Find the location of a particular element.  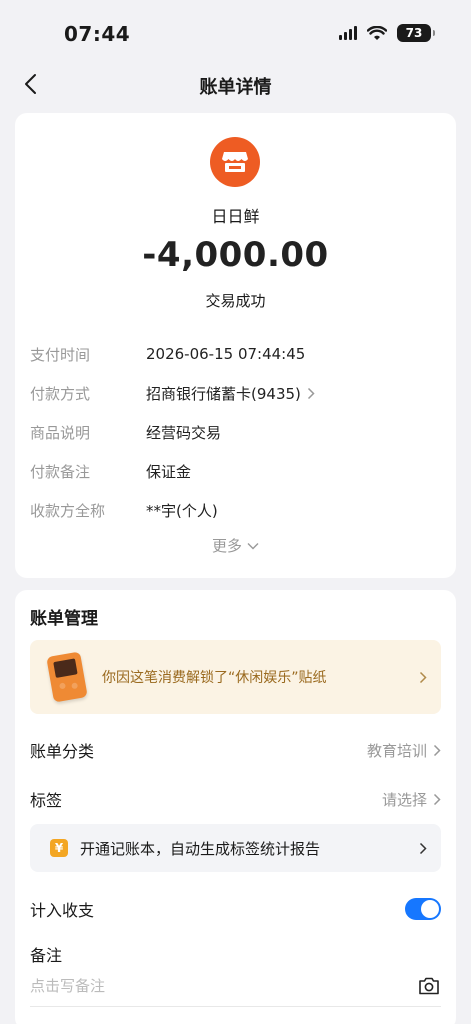

more-button: 更多 is located at coordinates (235, 545).